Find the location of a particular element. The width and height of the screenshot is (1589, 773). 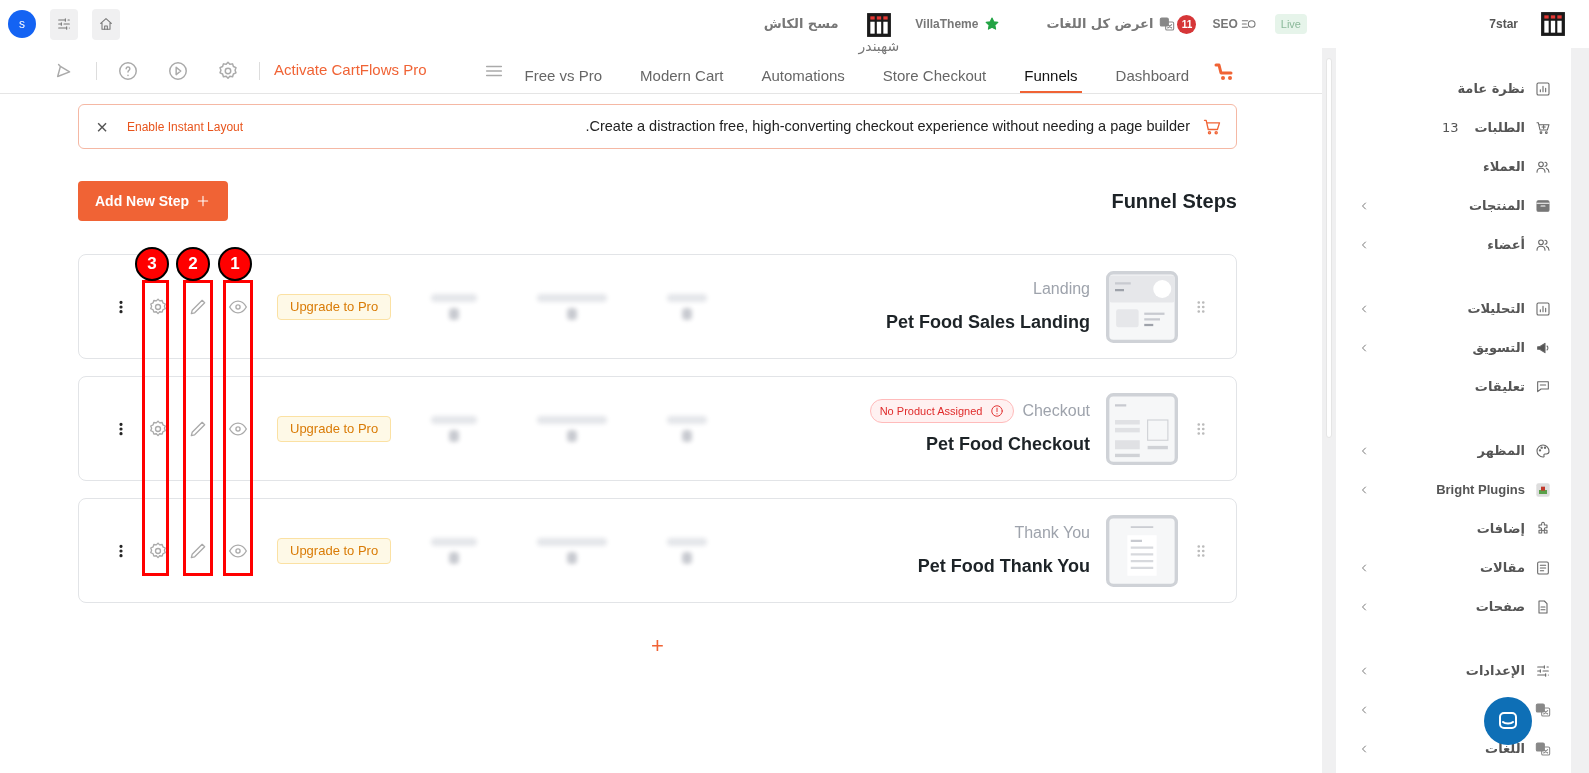

site-name-link: 7star is located at coordinates (1503, 24).